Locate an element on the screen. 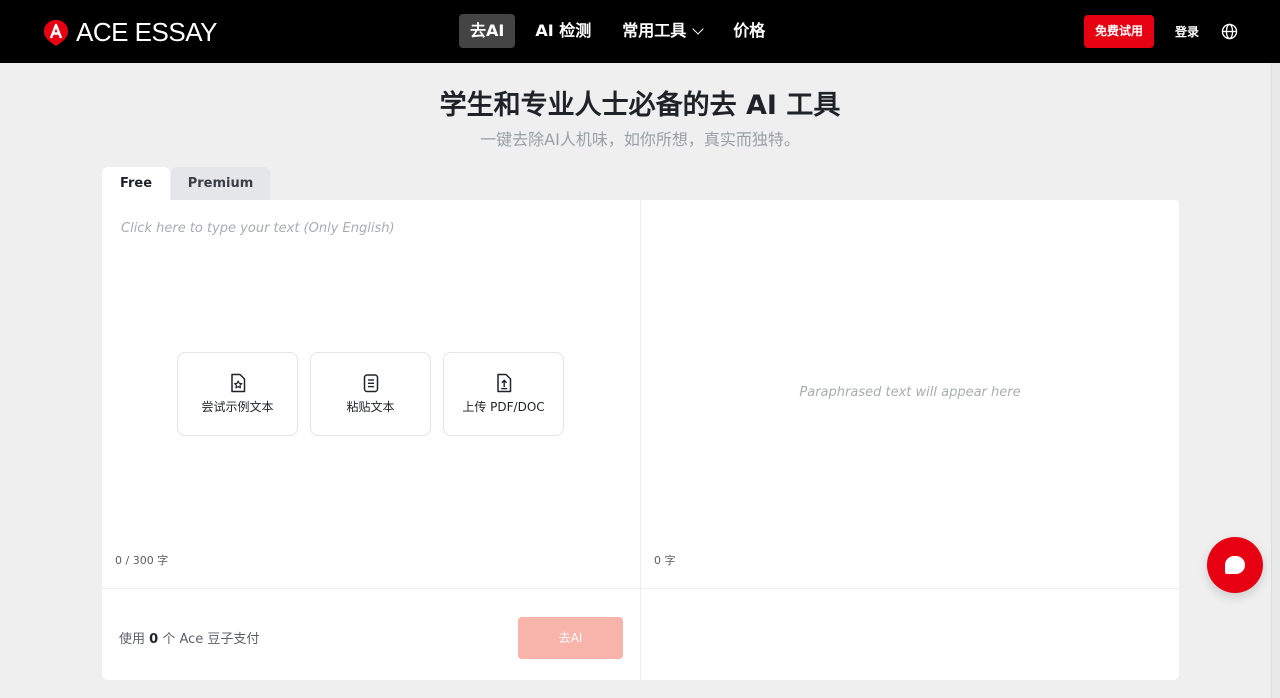  payment-suffix: 个 Ace 豆子支付 is located at coordinates (211, 639).